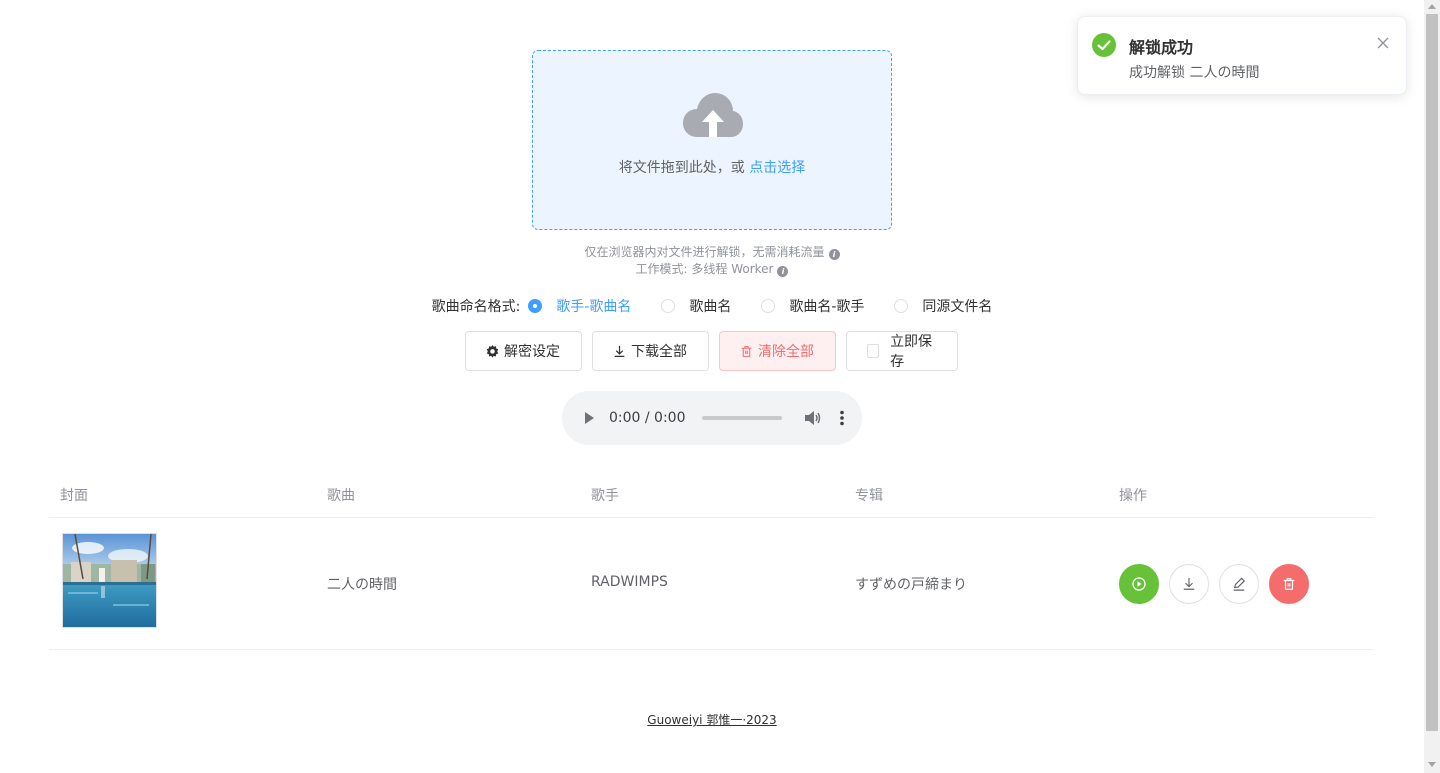 The height and width of the screenshot is (773, 1440). I want to click on row-actions, so click(1214, 584).